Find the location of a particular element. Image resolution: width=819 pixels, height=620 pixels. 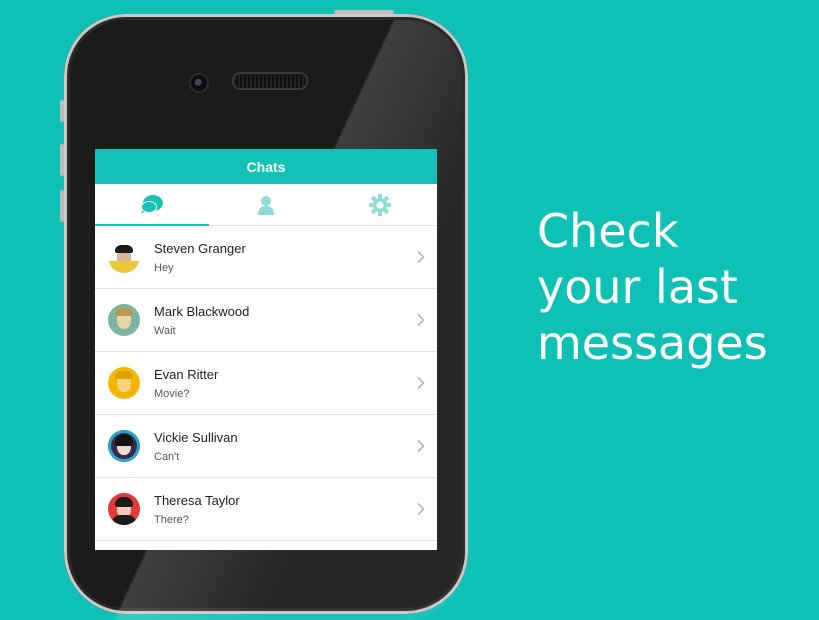

last-message: Can't is located at coordinates (167, 456).